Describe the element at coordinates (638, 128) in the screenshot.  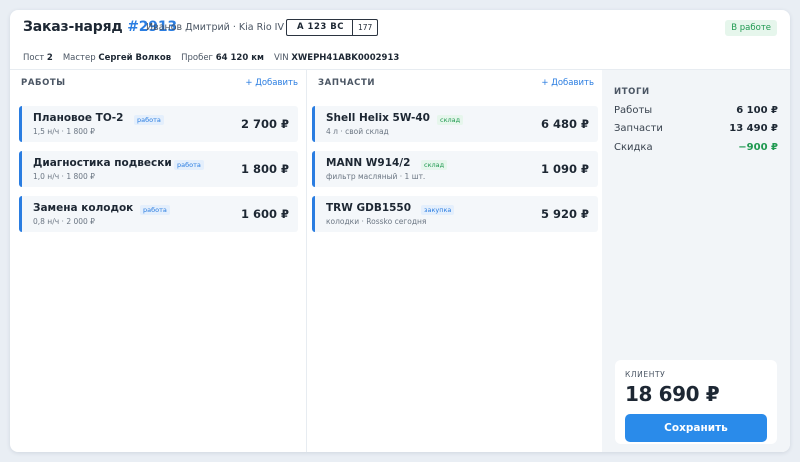
I see `totals-parts-label: Запчасти` at that location.